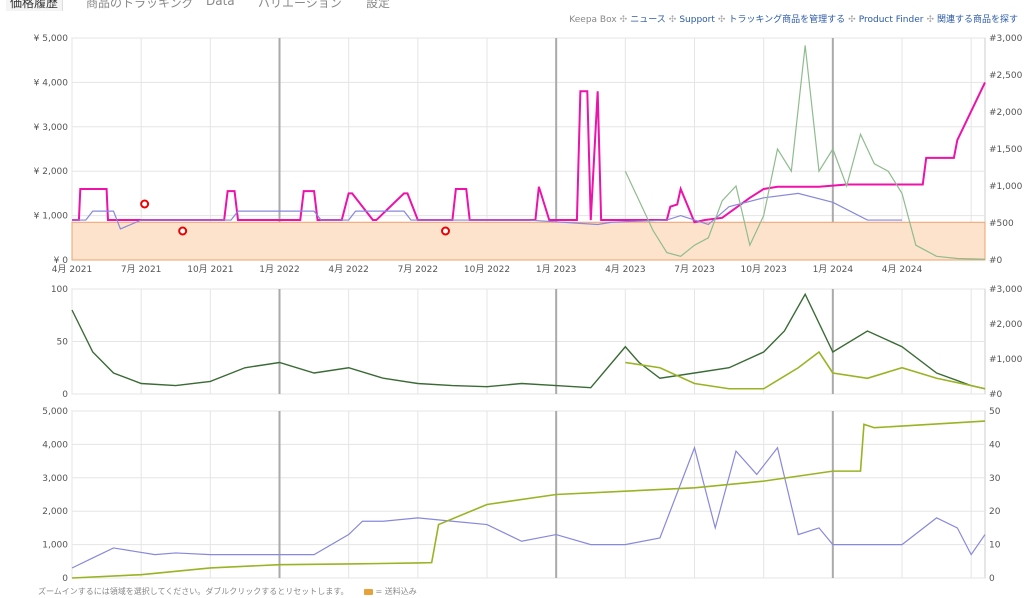 This screenshot has width=1024, height=598. Describe the element at coordinates (63, 343) in the screenshot. I see `y-left-tick-label: 50` at that location.